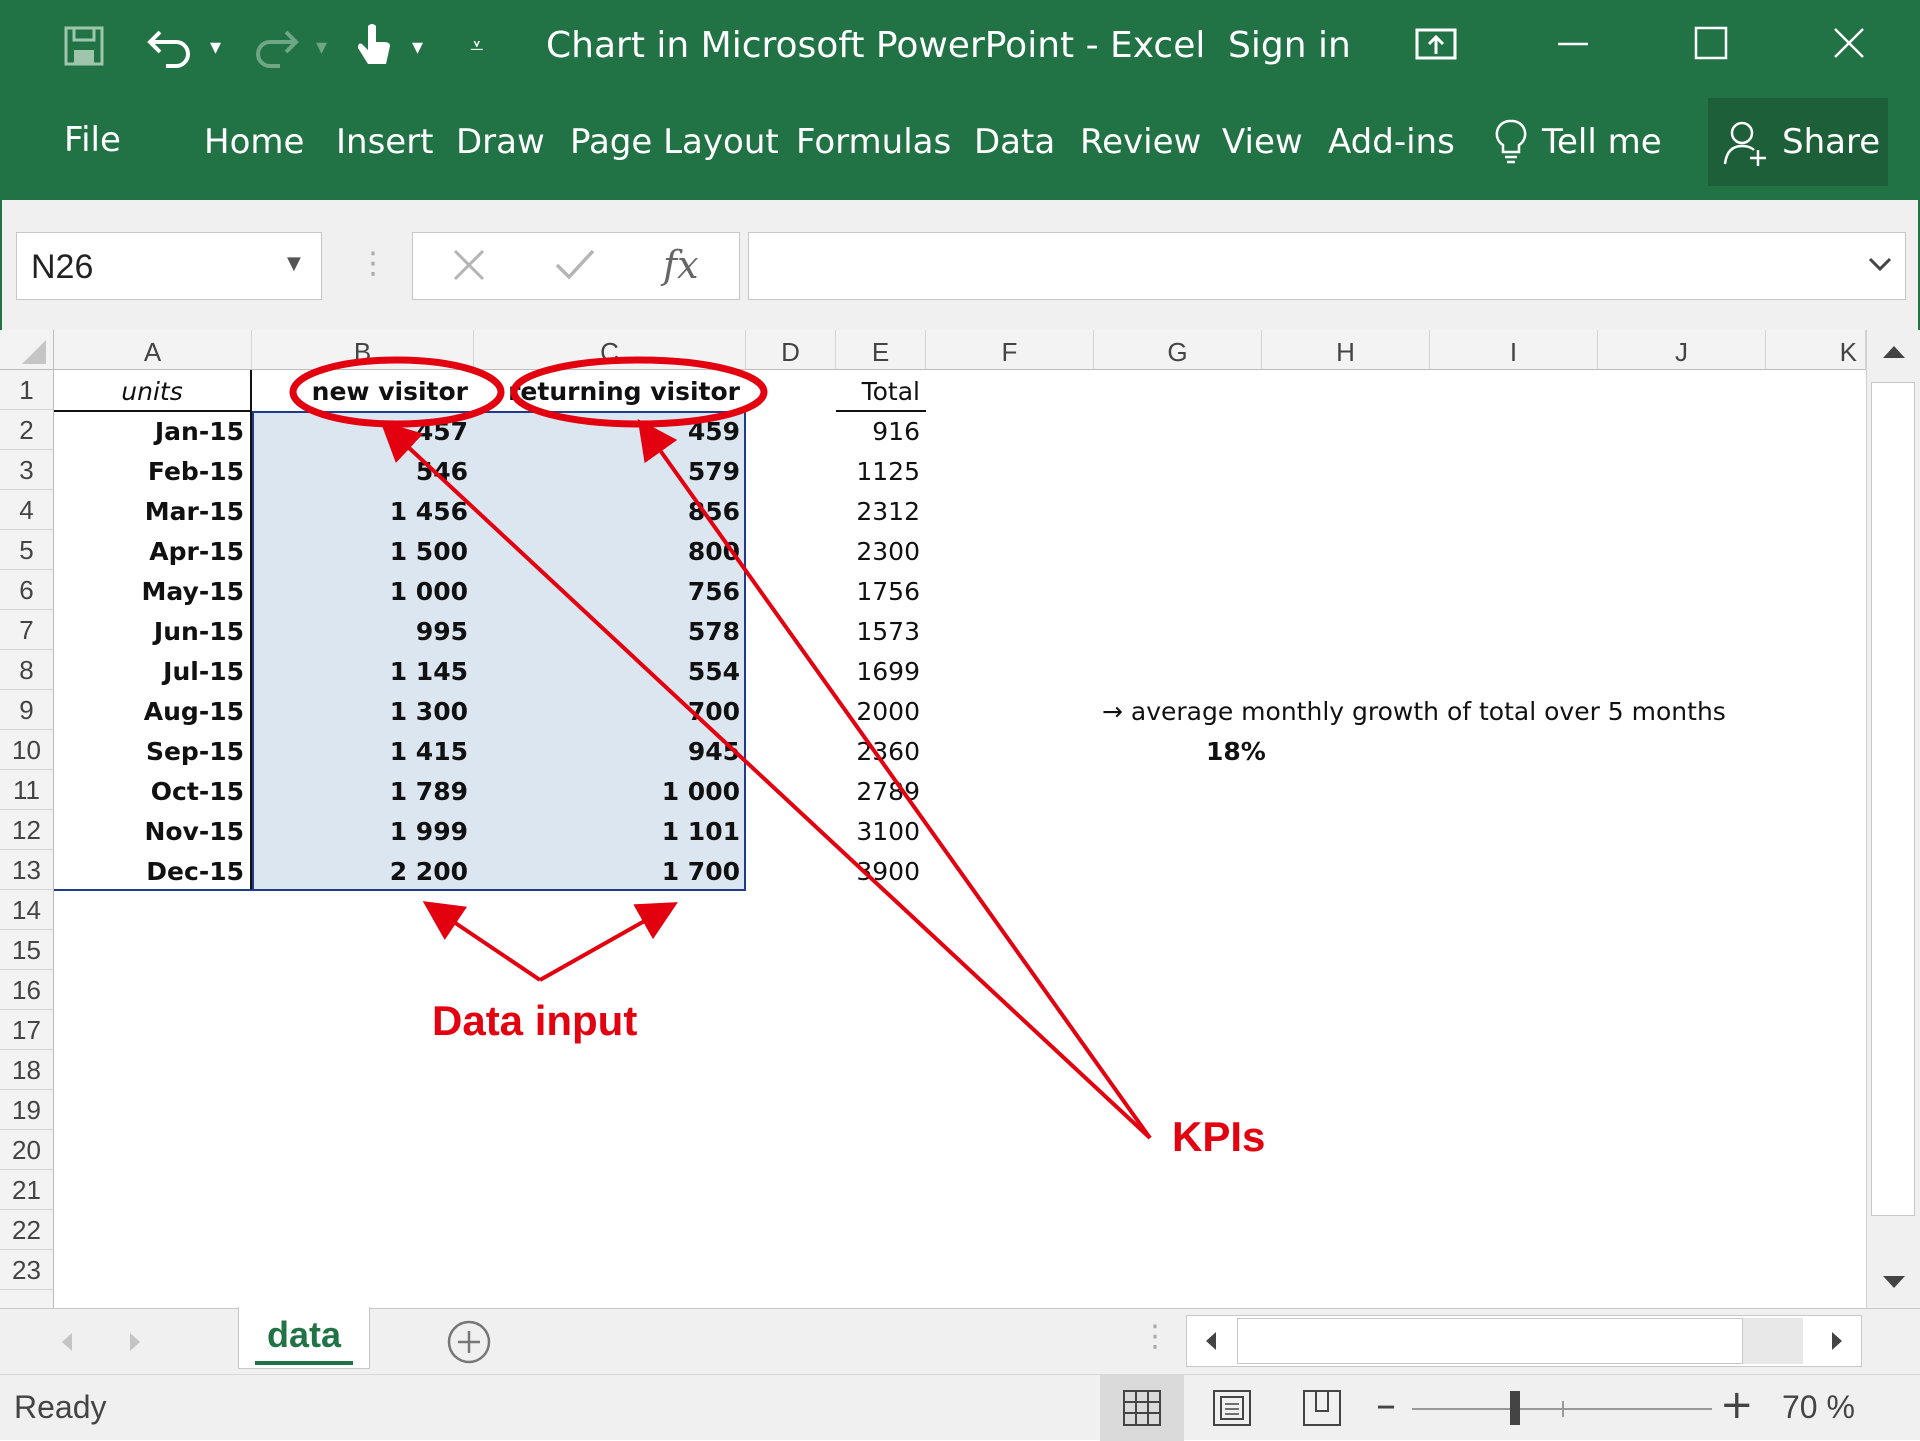 This screenshot has width=1920, height=1441. I want to click on scroll-down-icon, so click(1894, 1284).